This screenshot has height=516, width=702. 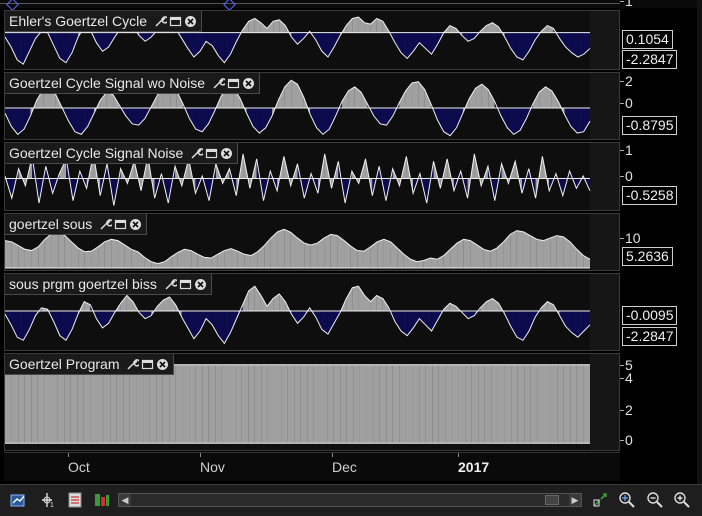 I want to click on indicator-pane: Ehler's Goertzel Cycle, so click(x=312, y=40).